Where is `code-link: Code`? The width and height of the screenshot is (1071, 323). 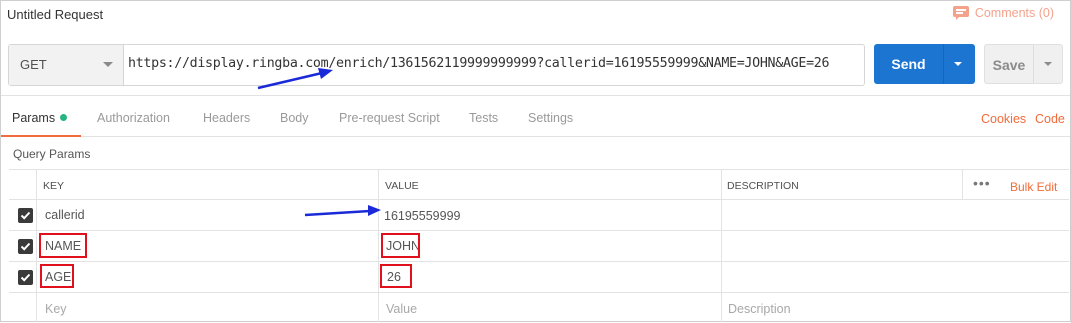 code-link: Code is located at coordinates (1050, 119).